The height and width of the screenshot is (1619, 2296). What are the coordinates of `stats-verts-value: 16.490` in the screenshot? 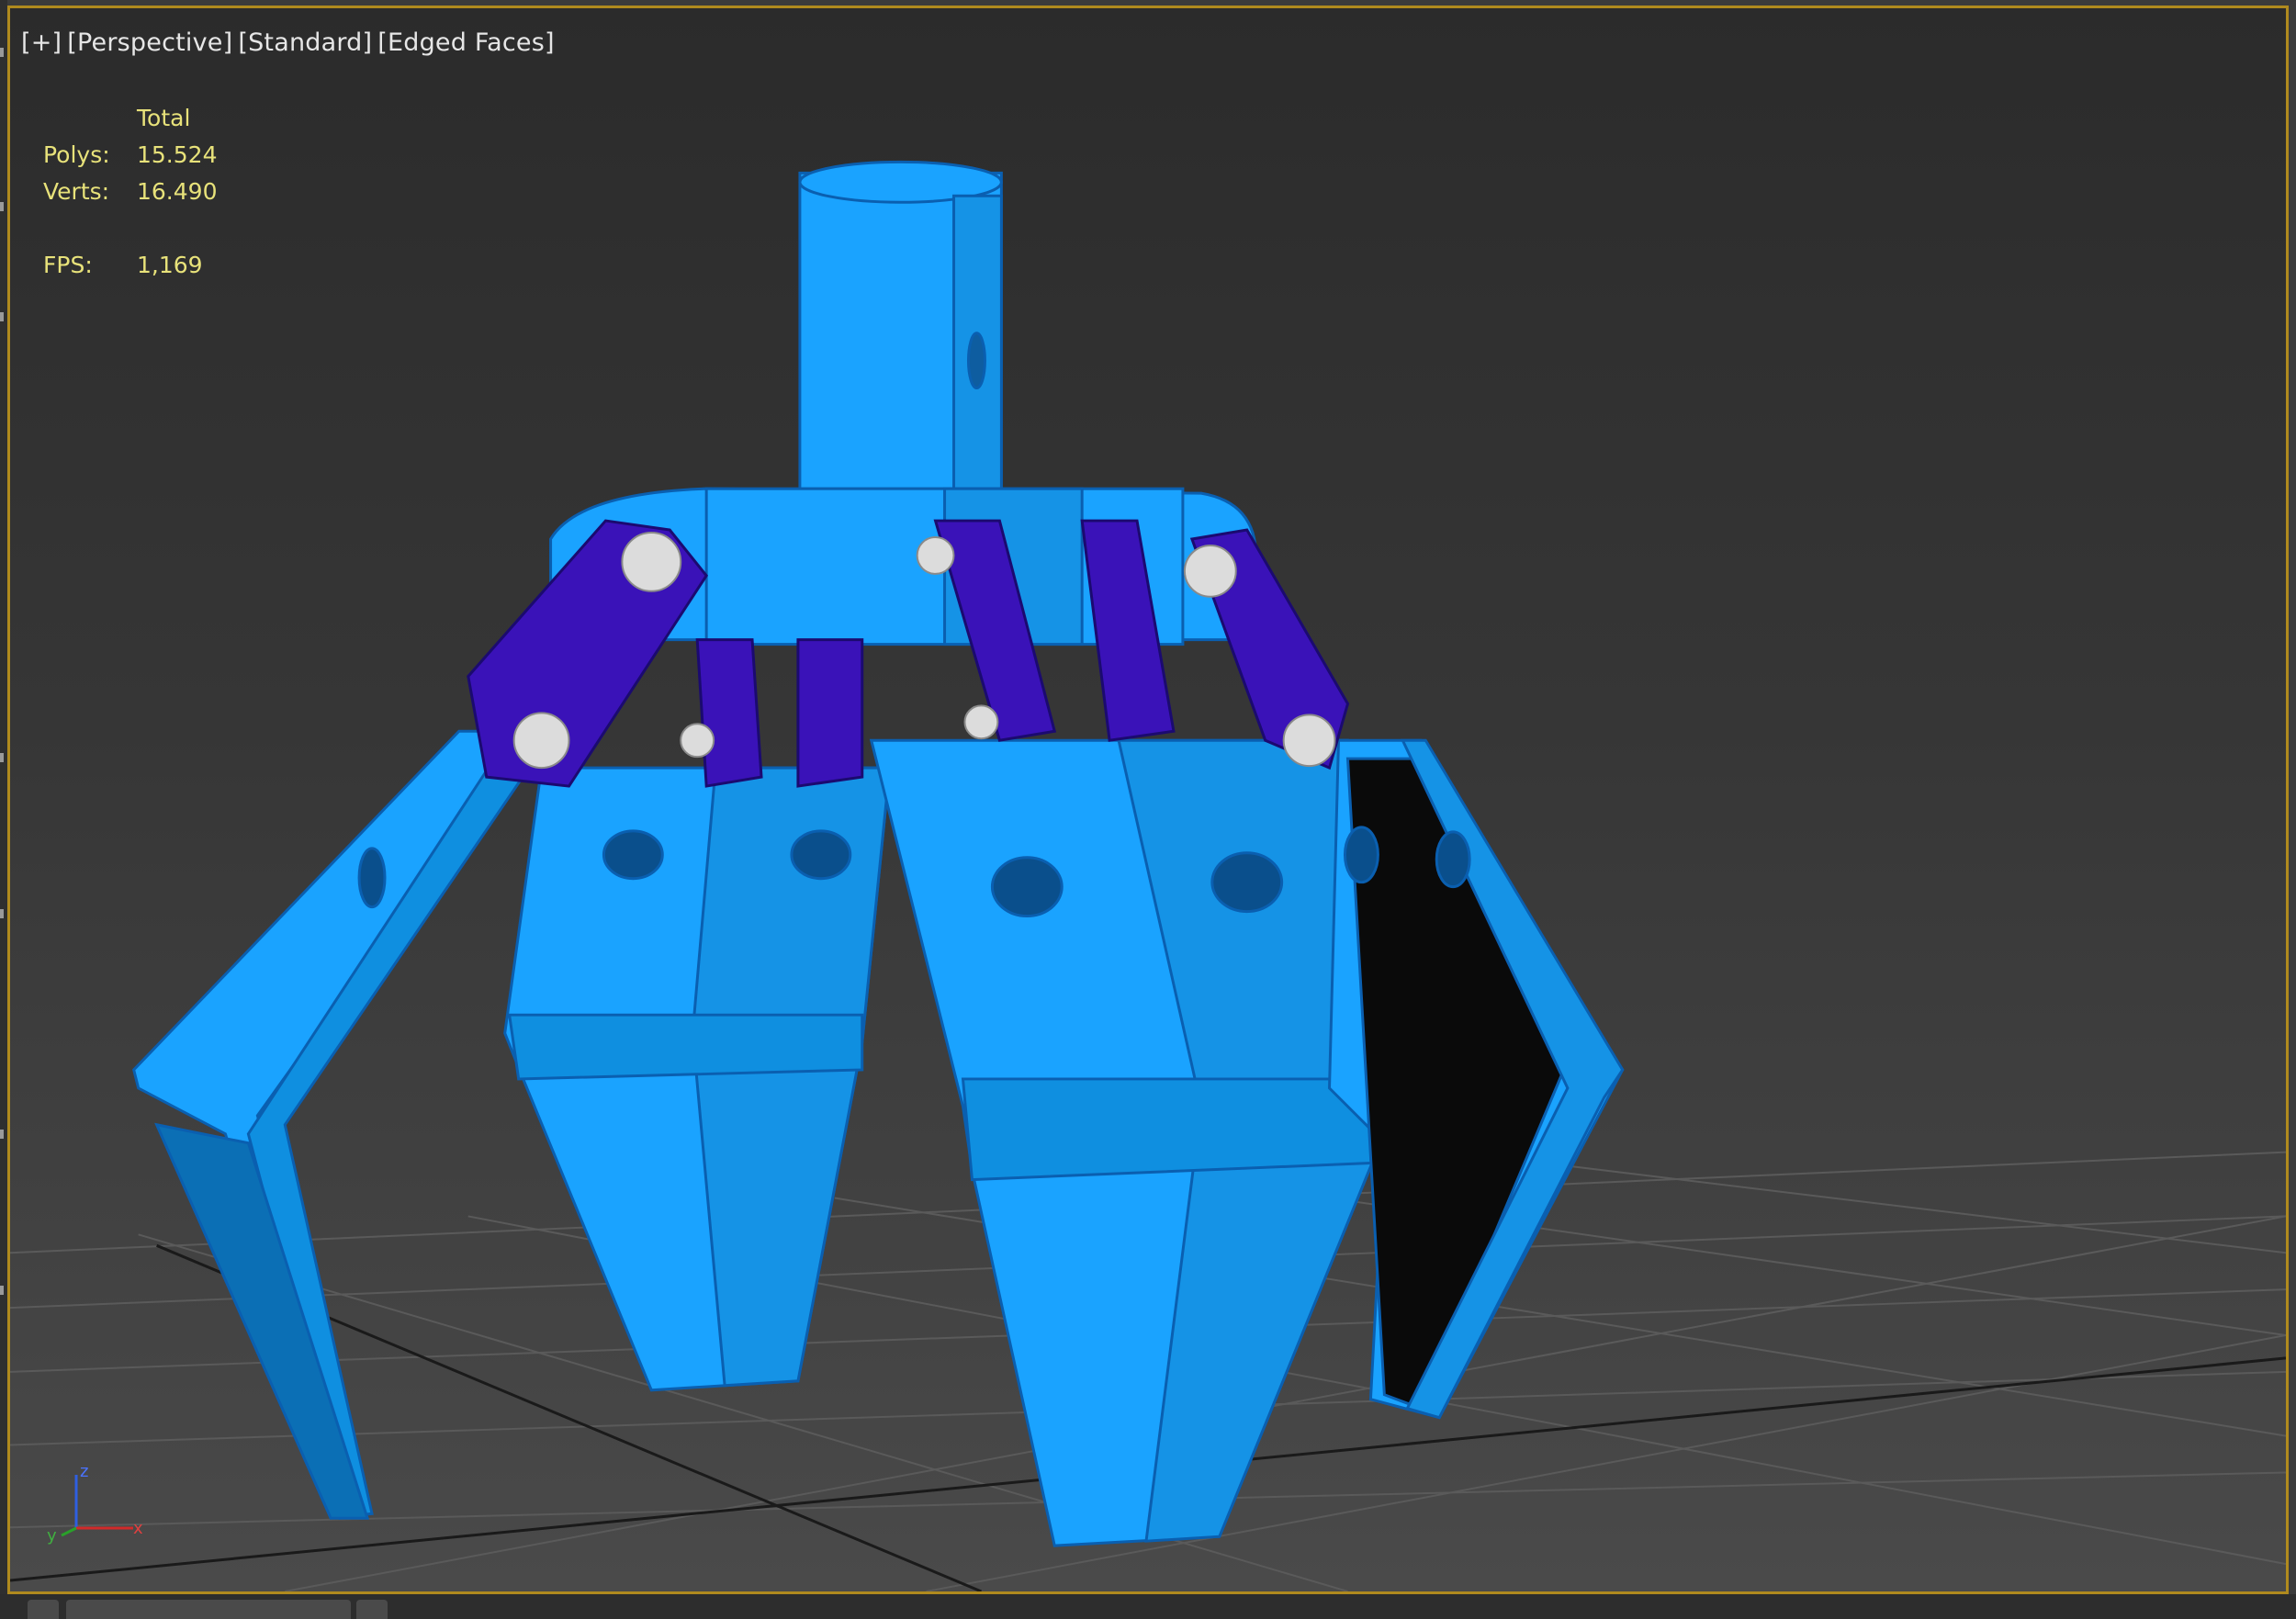 It's located at (178, 191).